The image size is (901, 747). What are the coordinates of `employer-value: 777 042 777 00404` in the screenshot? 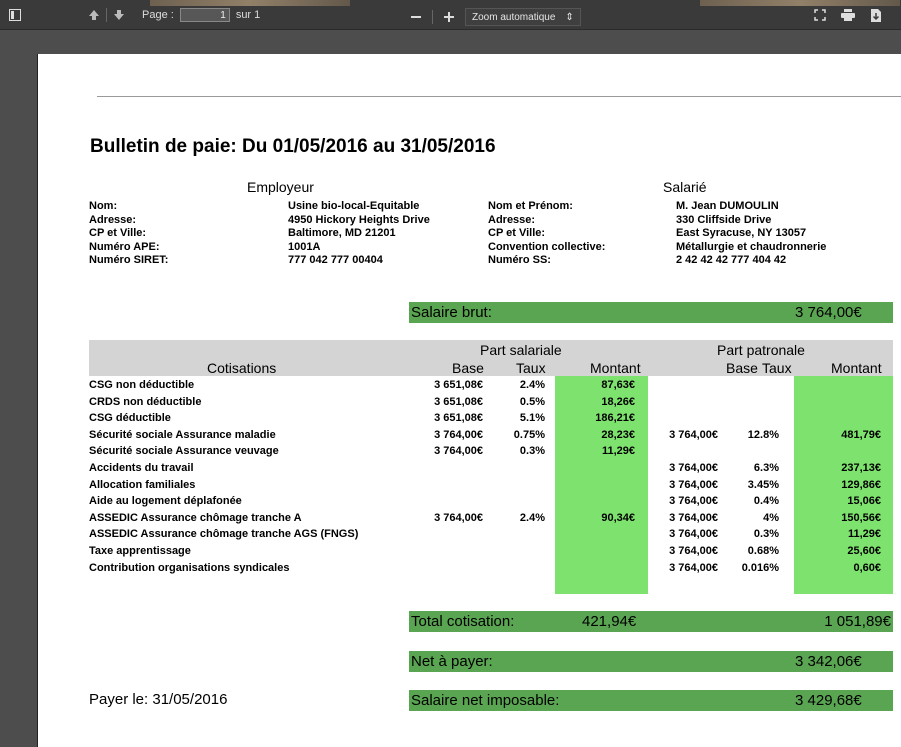 It's located at (335, 260).